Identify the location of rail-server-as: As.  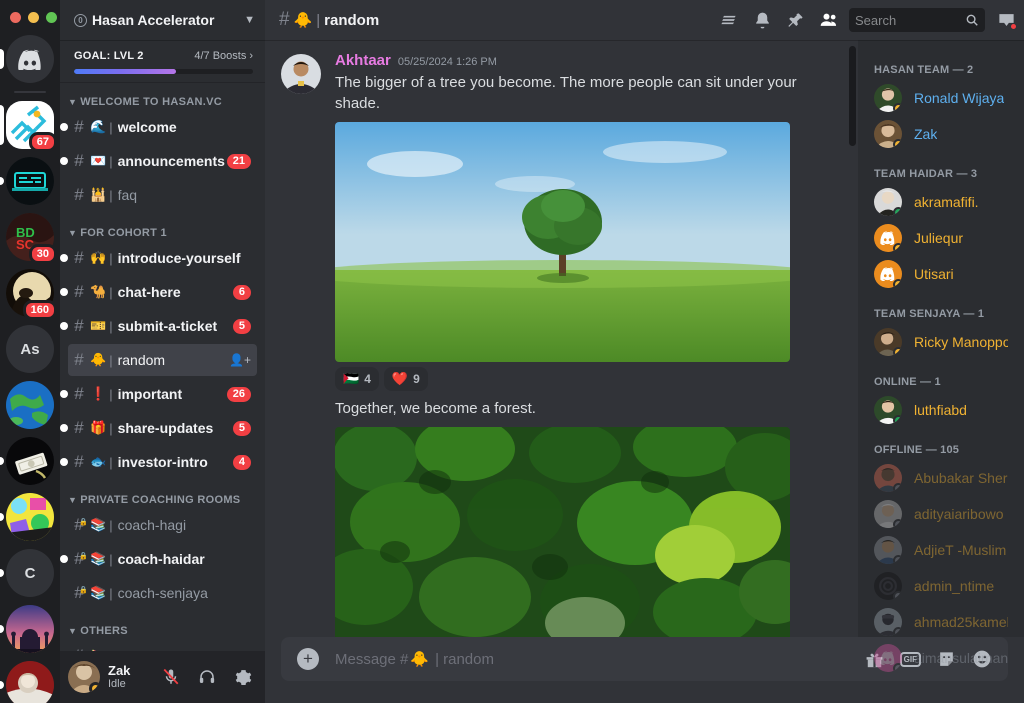
(30, 349).